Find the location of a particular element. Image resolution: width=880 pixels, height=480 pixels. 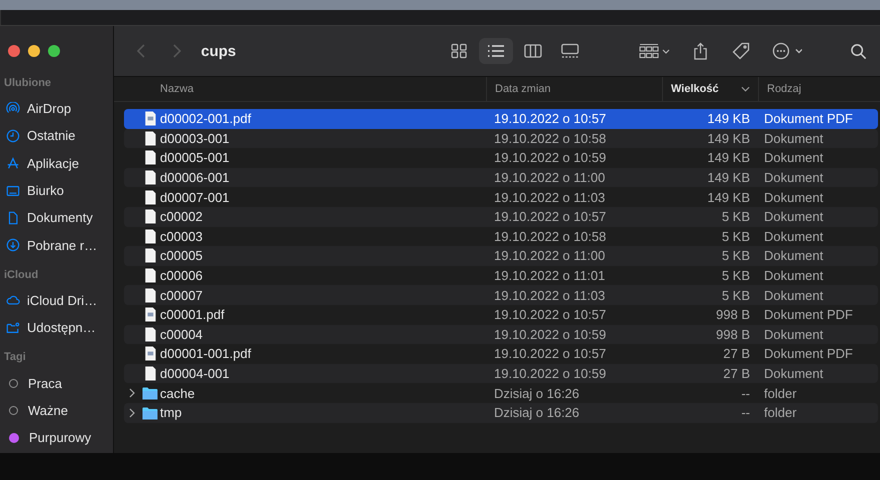

file-row: c00004 19.10.2022 o 10:59 998 B Dokument is located at coordinates (501, 334).